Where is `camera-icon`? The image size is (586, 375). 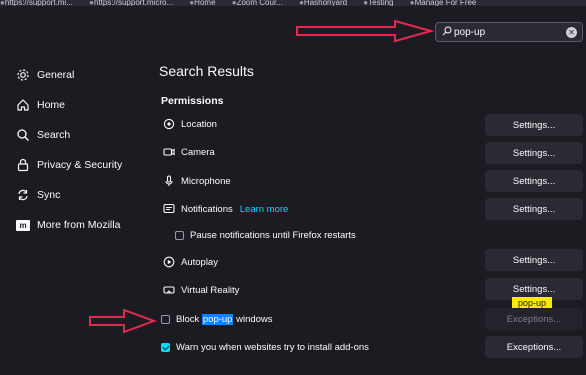 camera-icon is located at coordinates (169, 152).